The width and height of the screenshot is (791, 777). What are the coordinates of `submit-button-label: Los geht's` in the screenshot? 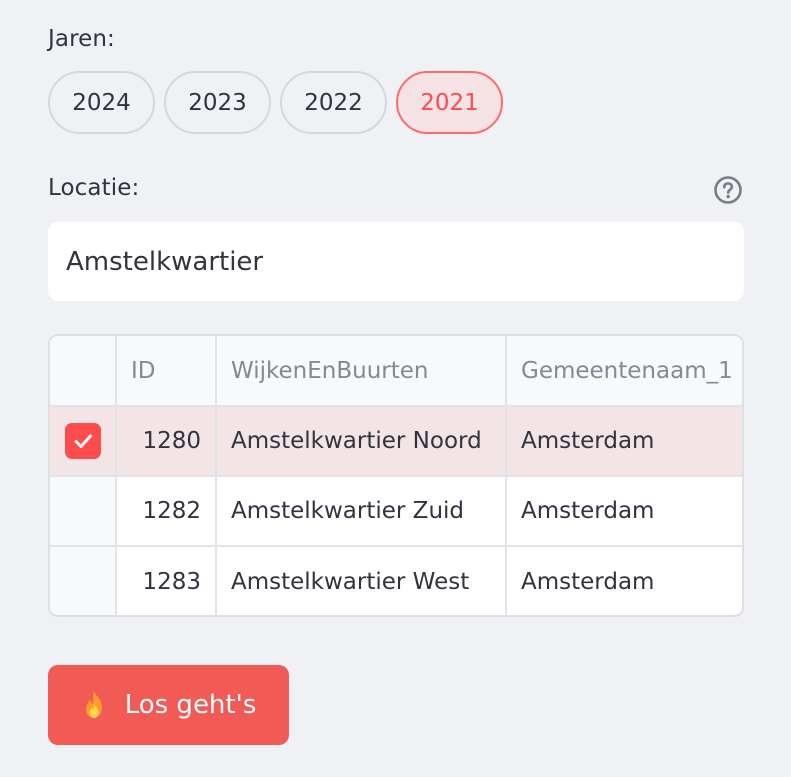 It's located at (190, 705).